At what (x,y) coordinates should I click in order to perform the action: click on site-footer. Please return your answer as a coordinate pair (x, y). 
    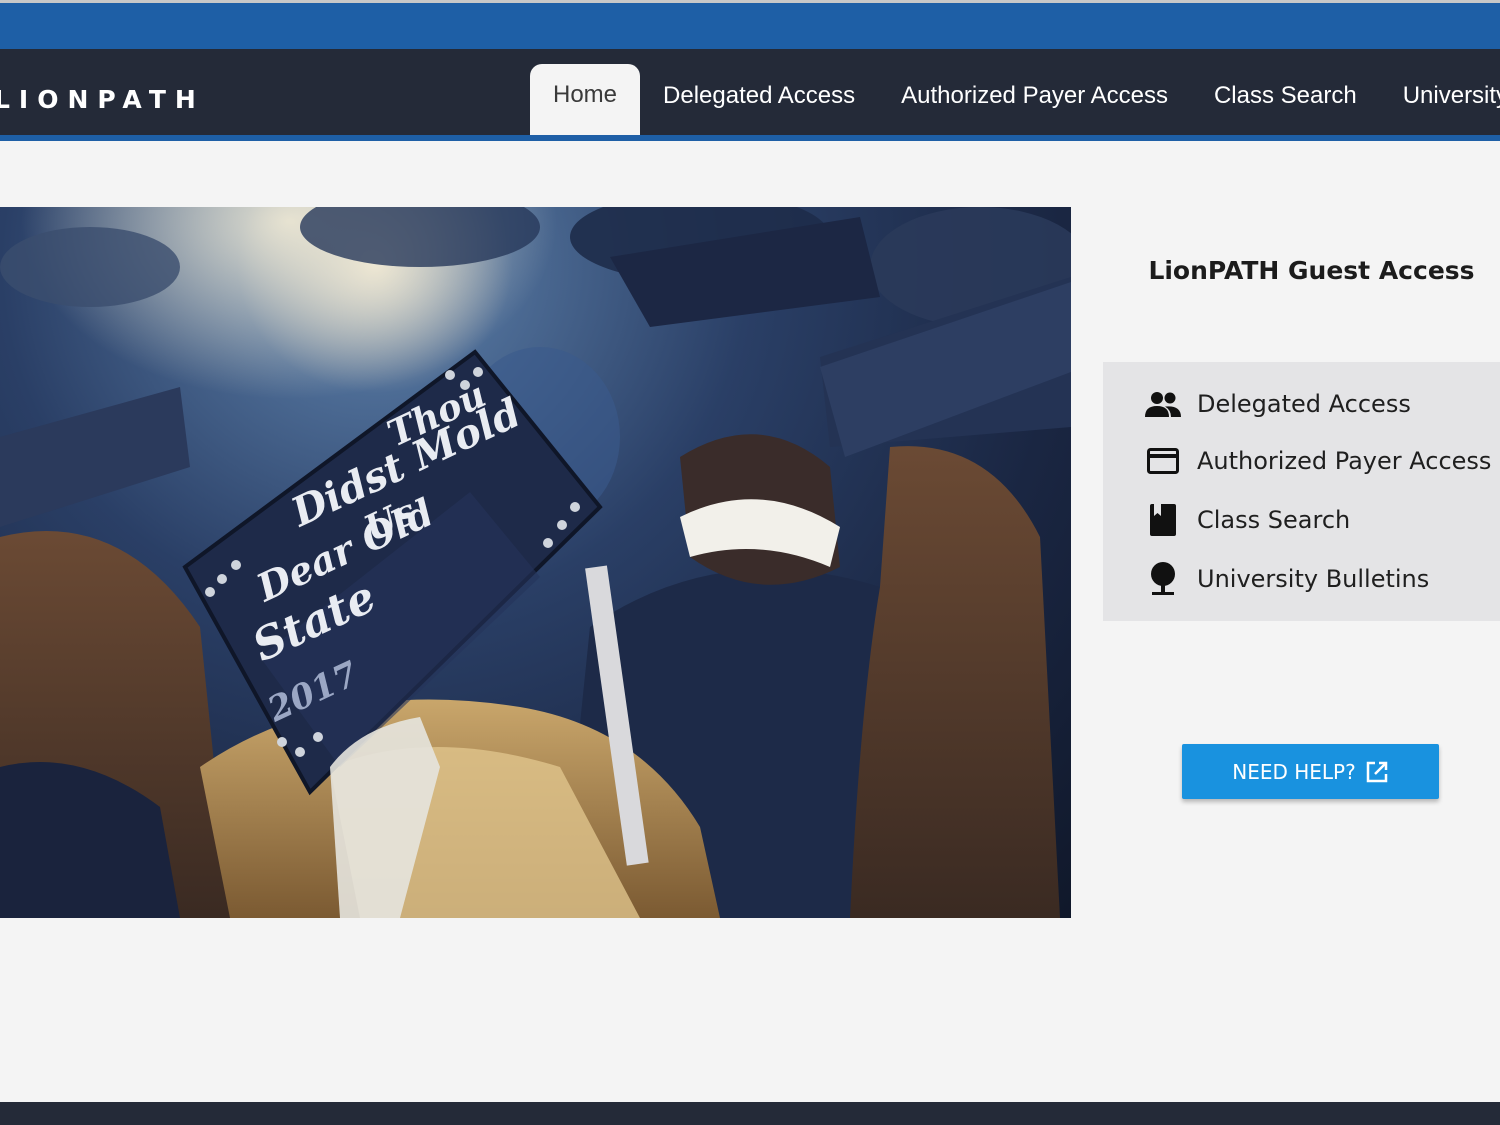
    Looking at the image, I should click on (750, 1113).